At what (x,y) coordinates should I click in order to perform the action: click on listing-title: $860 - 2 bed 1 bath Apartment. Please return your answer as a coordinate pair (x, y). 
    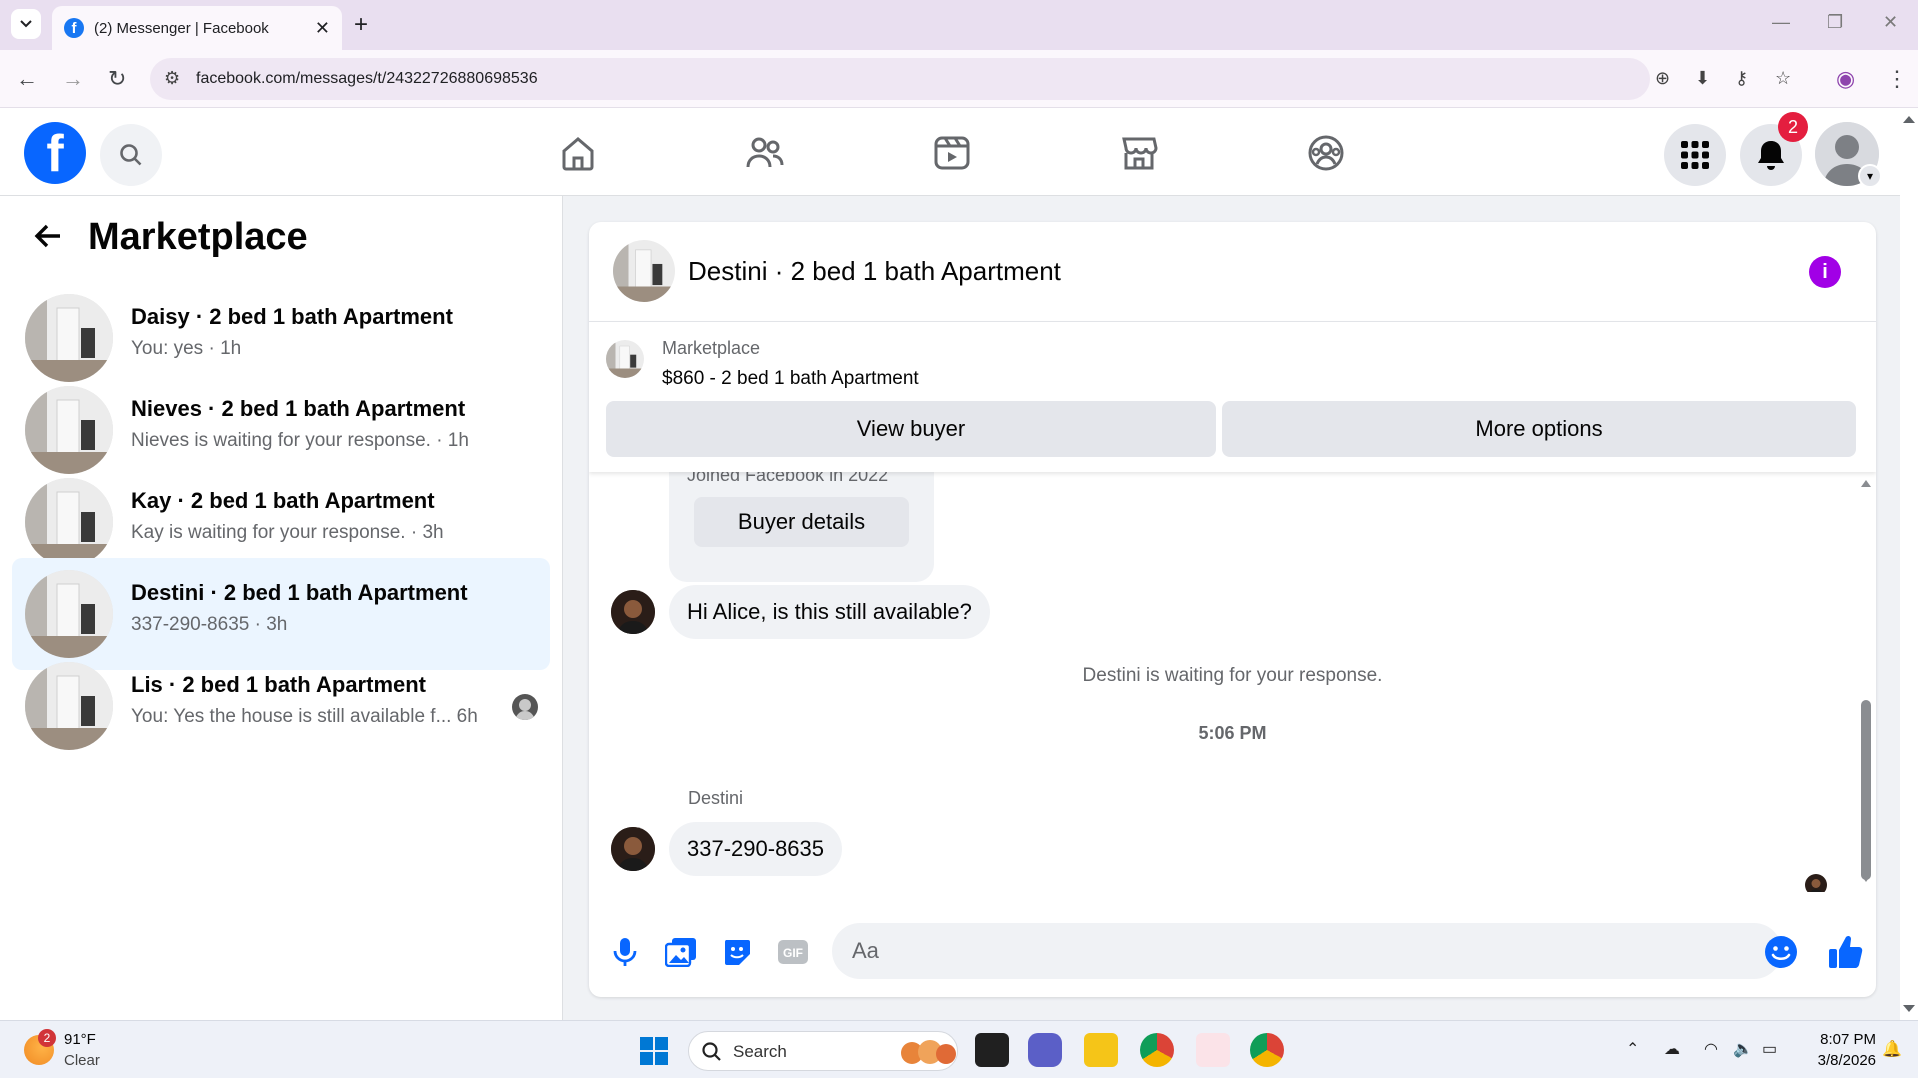
    Looking at the image, I should click on (790, 379).